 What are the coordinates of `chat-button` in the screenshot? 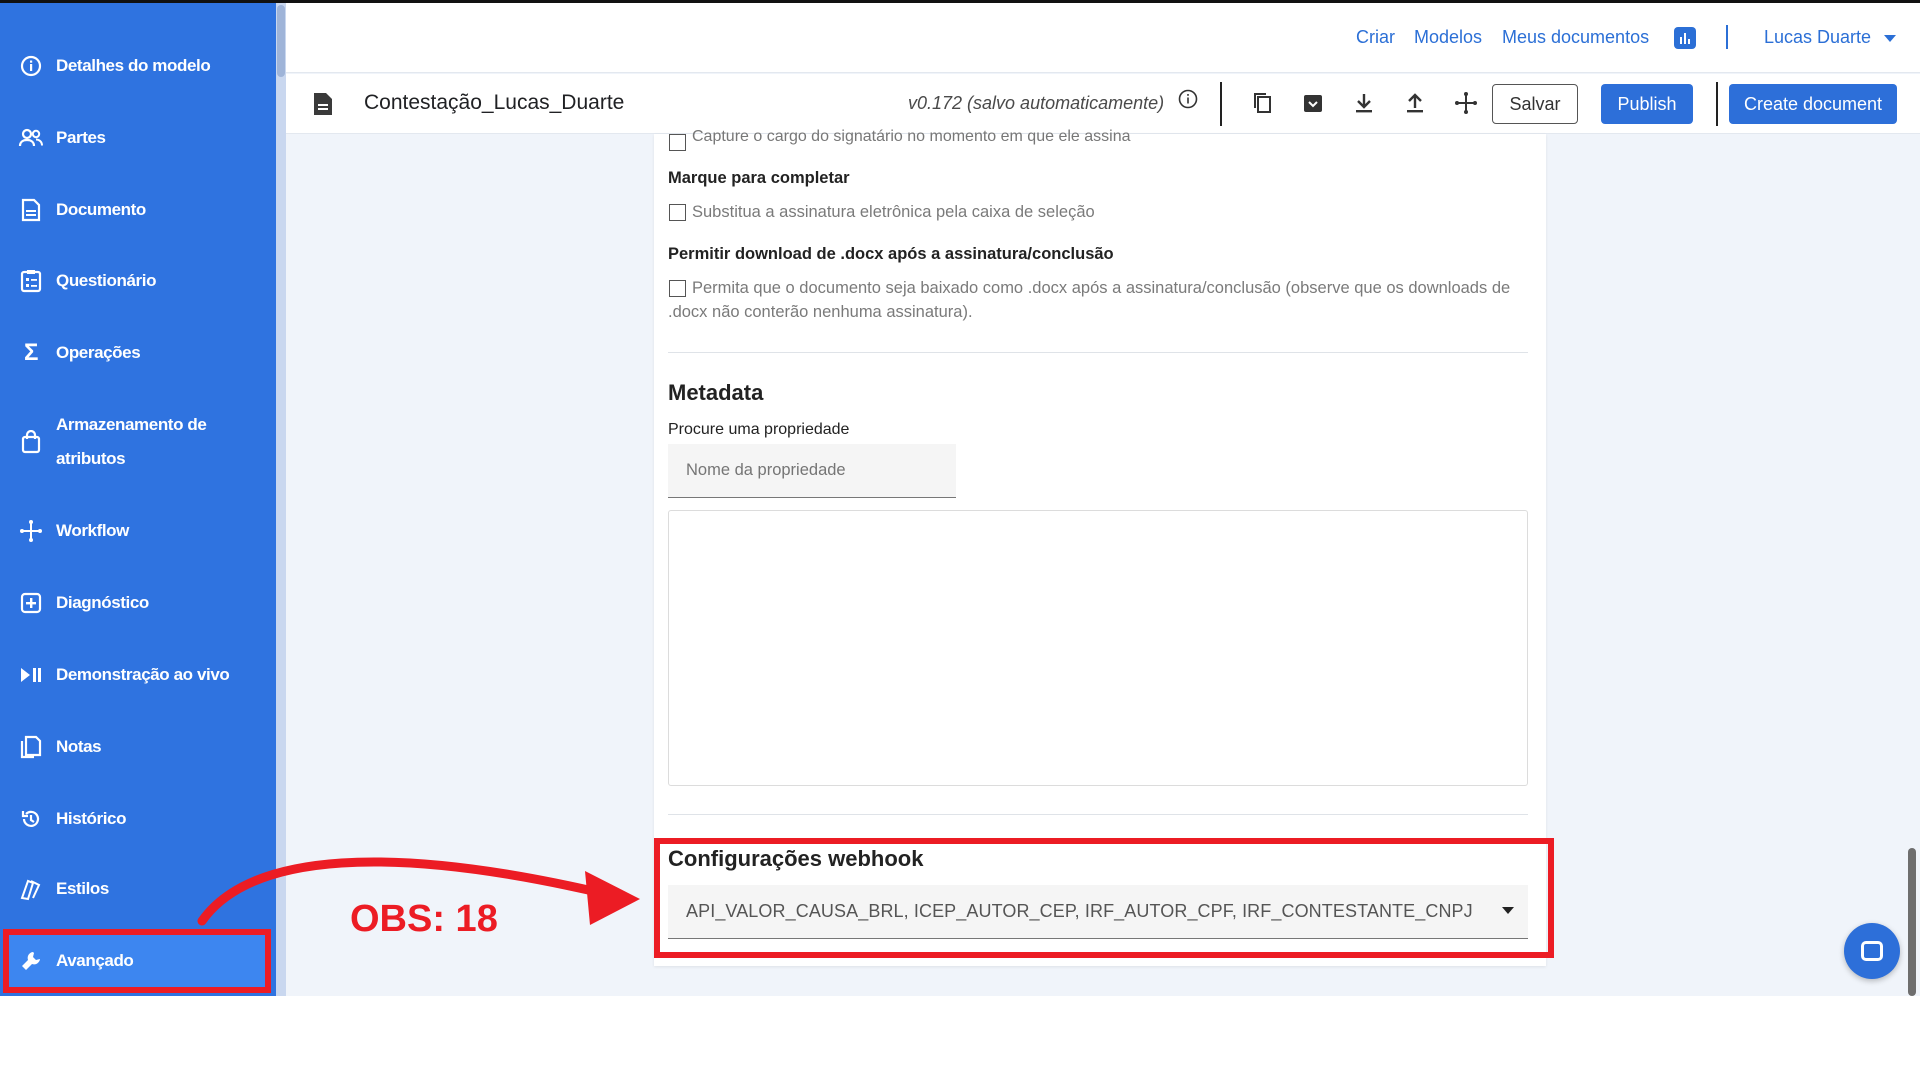 It's located at (1872, 951).